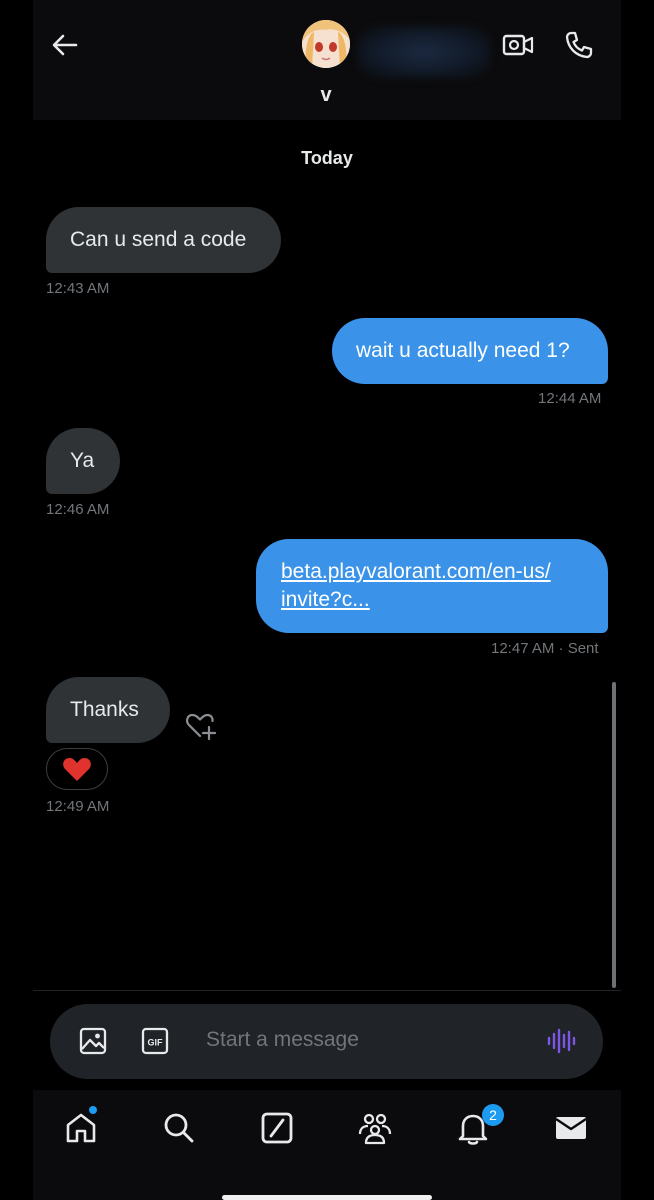 The width and height of the screenshot is (654, 1200). Describe the element at coordinates (158, 239) in the screenshot. I see `message-text: Can u send a code` at that location.